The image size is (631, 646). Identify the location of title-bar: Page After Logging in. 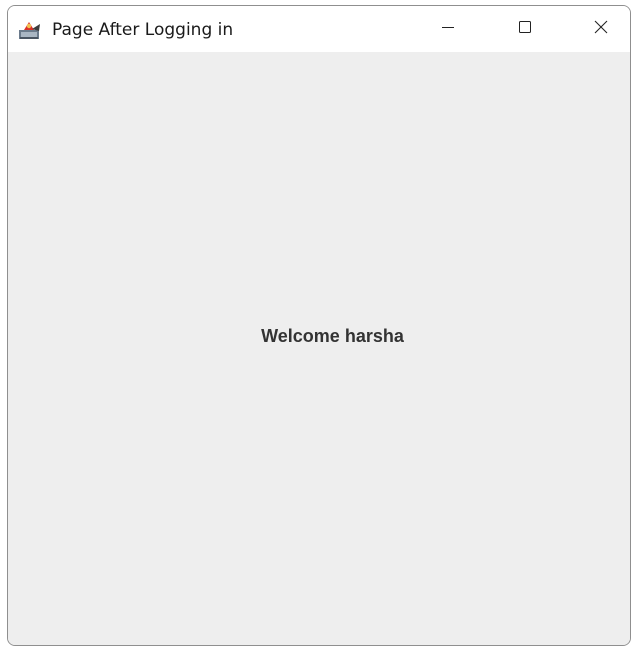
(319, 29).